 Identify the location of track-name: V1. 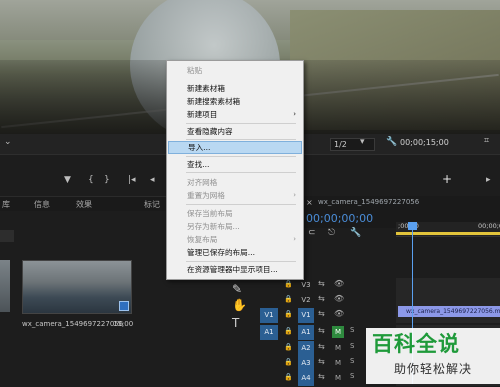
(306, 315).